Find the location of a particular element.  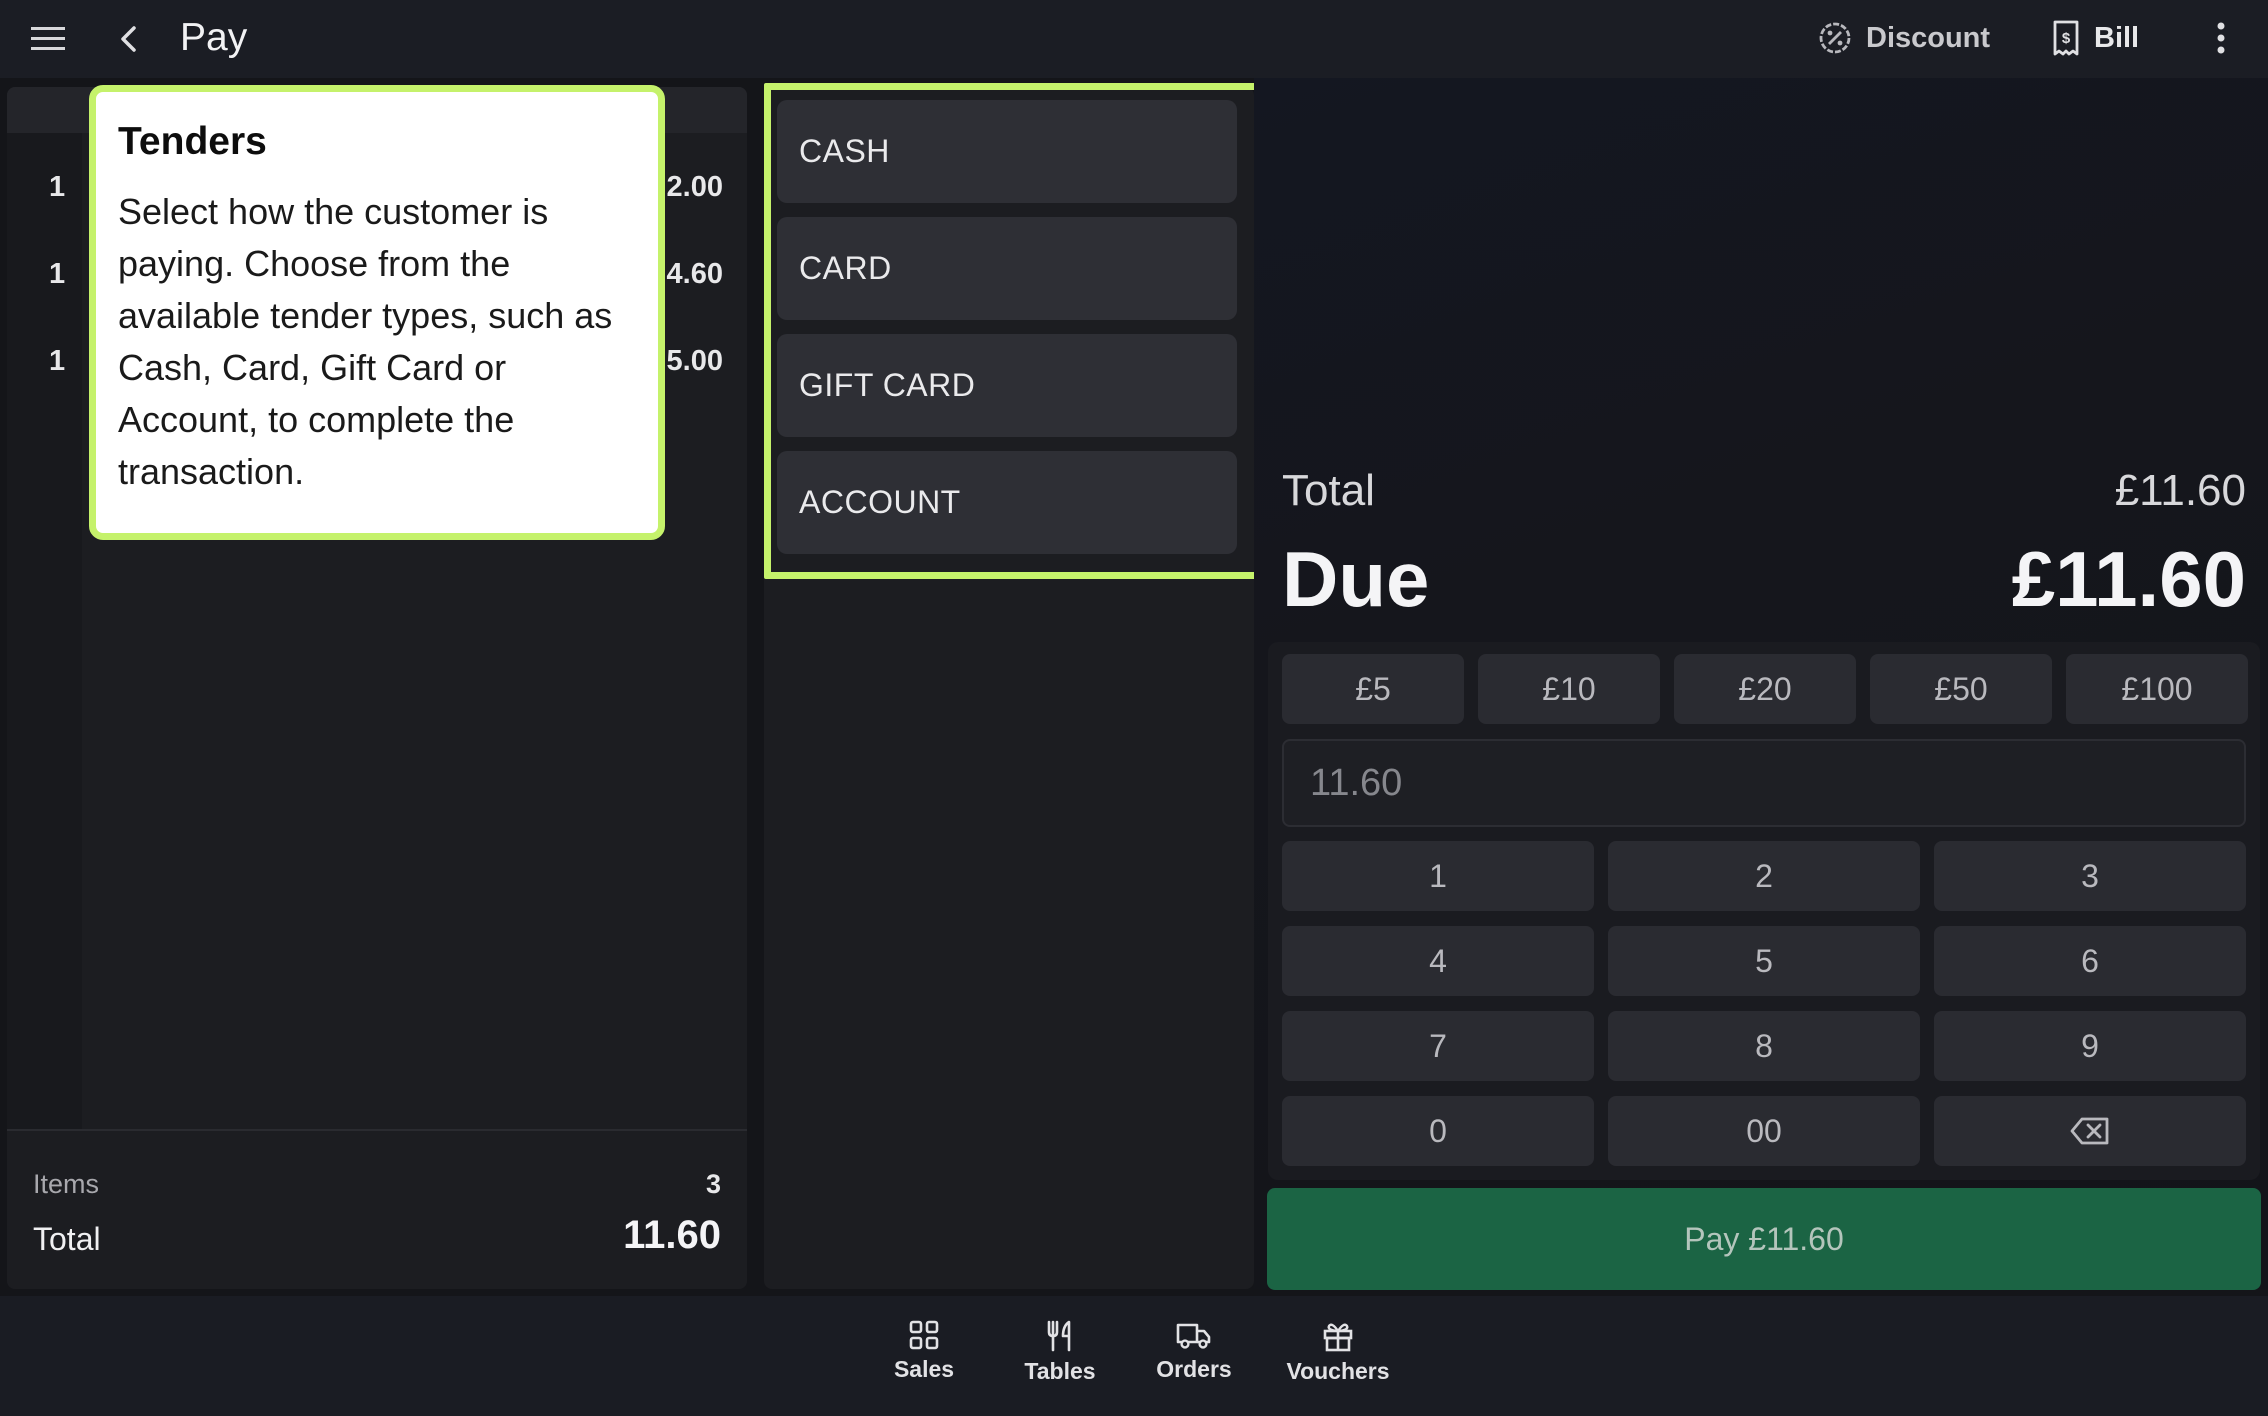

gift-icon is located at coordinates (1338, 1337).